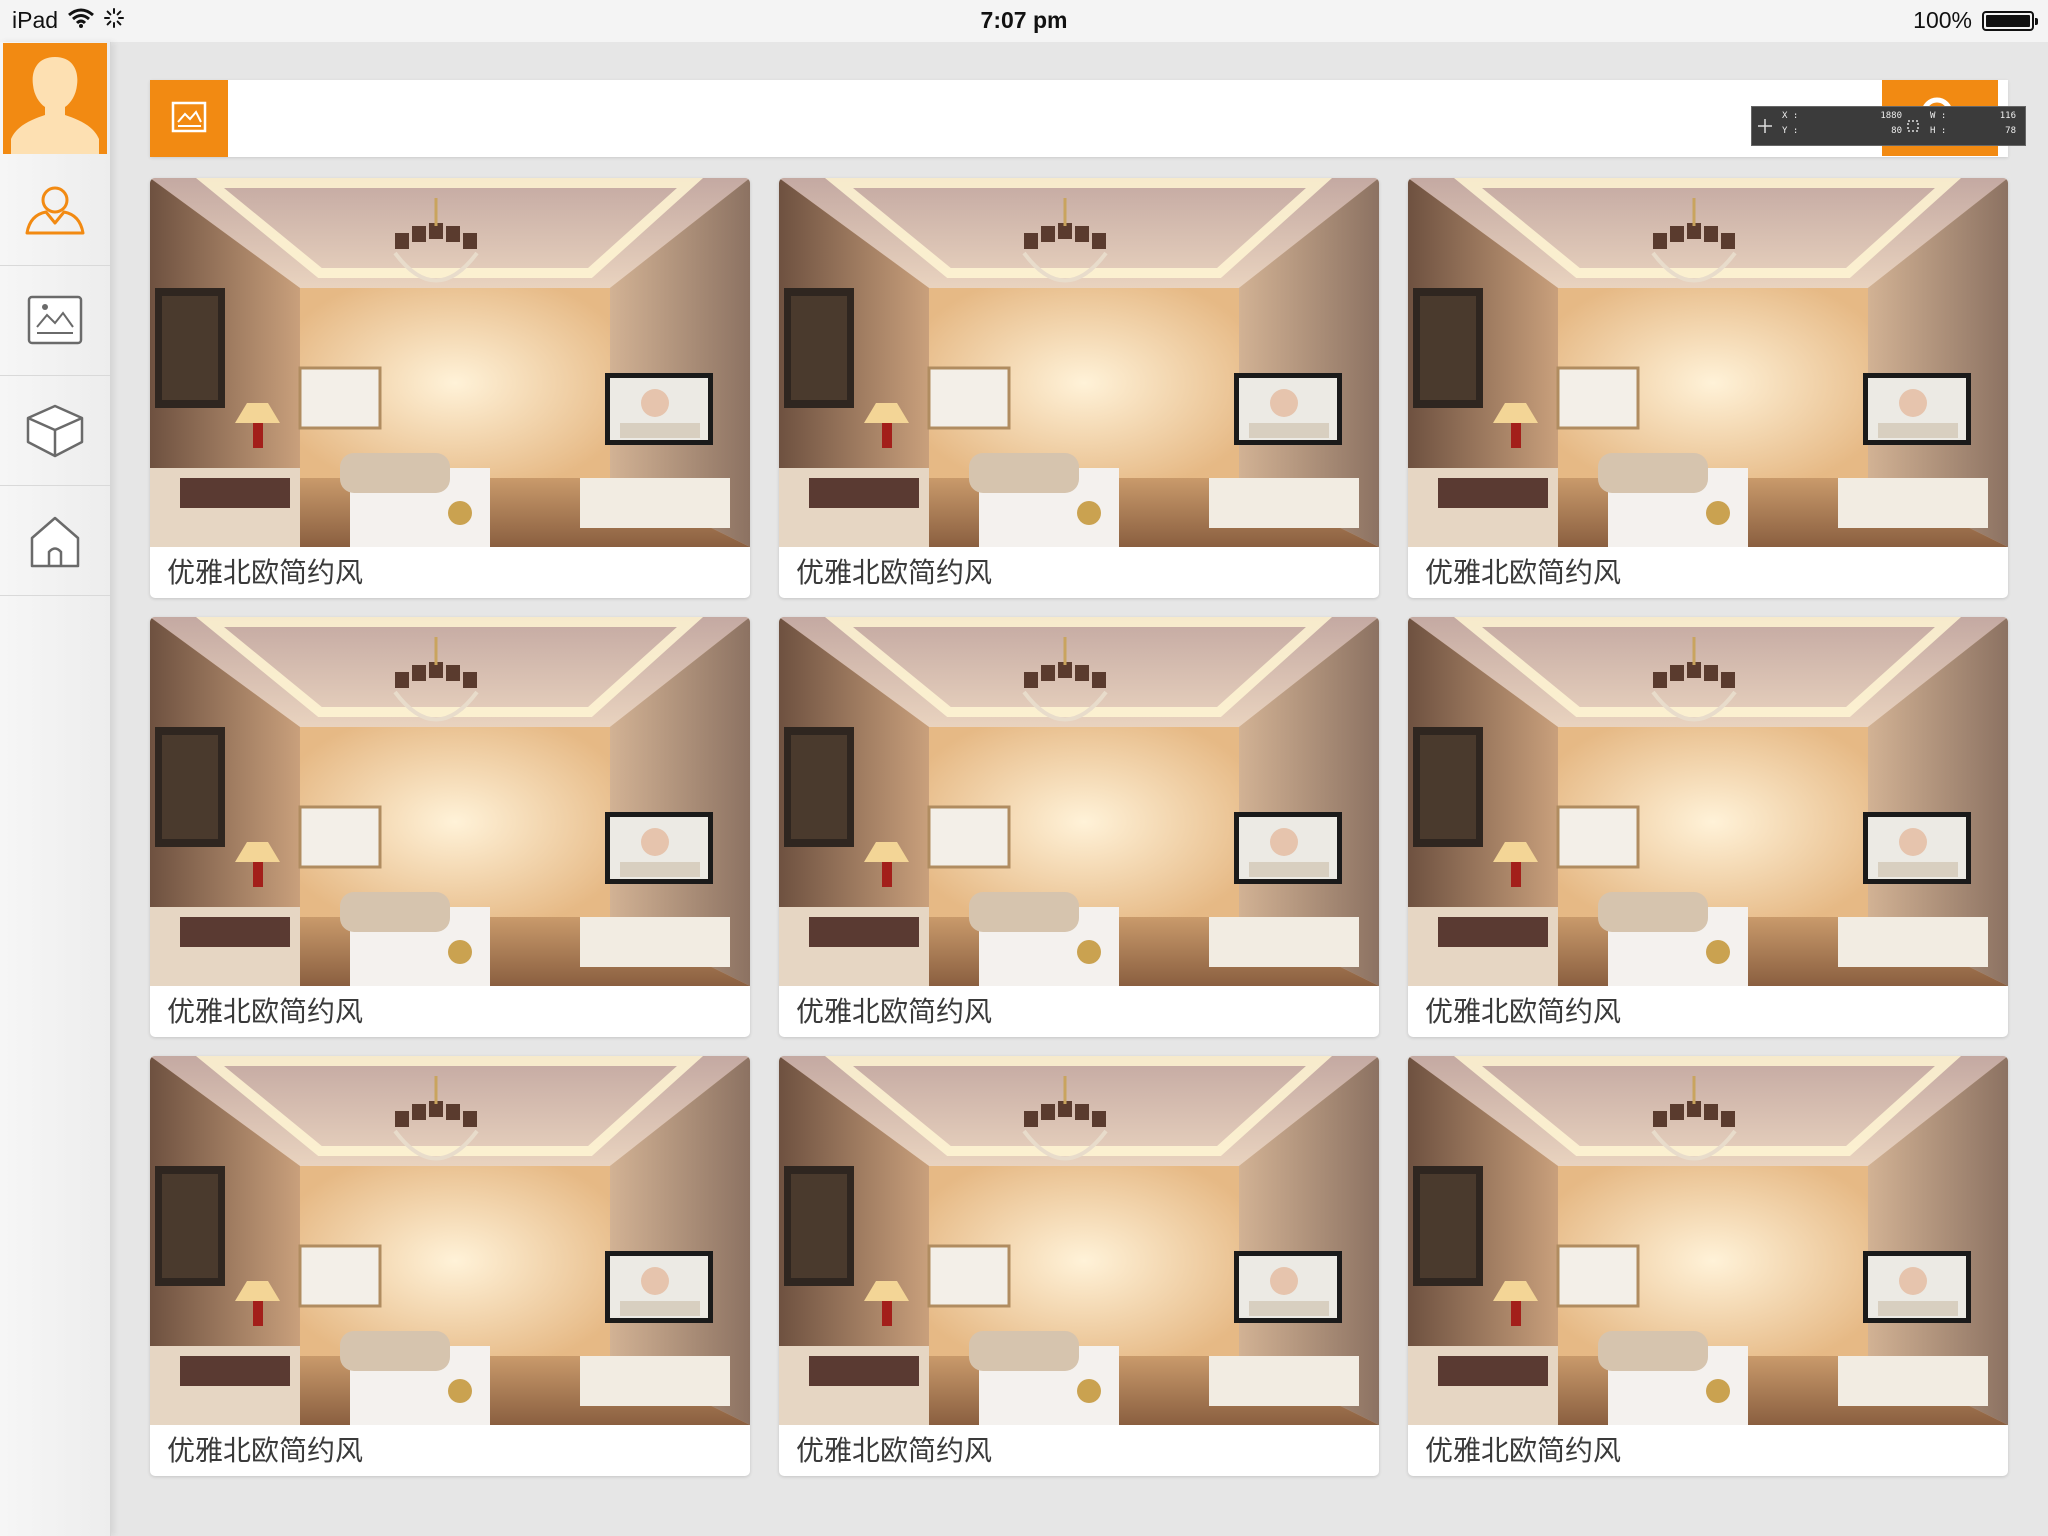 Image resolution: width=2048 pixels, height=1536 pixels. What do you see at coordinates (992, 119) in the screenshot?
I see `search-input` at bounding box center [992, 119].